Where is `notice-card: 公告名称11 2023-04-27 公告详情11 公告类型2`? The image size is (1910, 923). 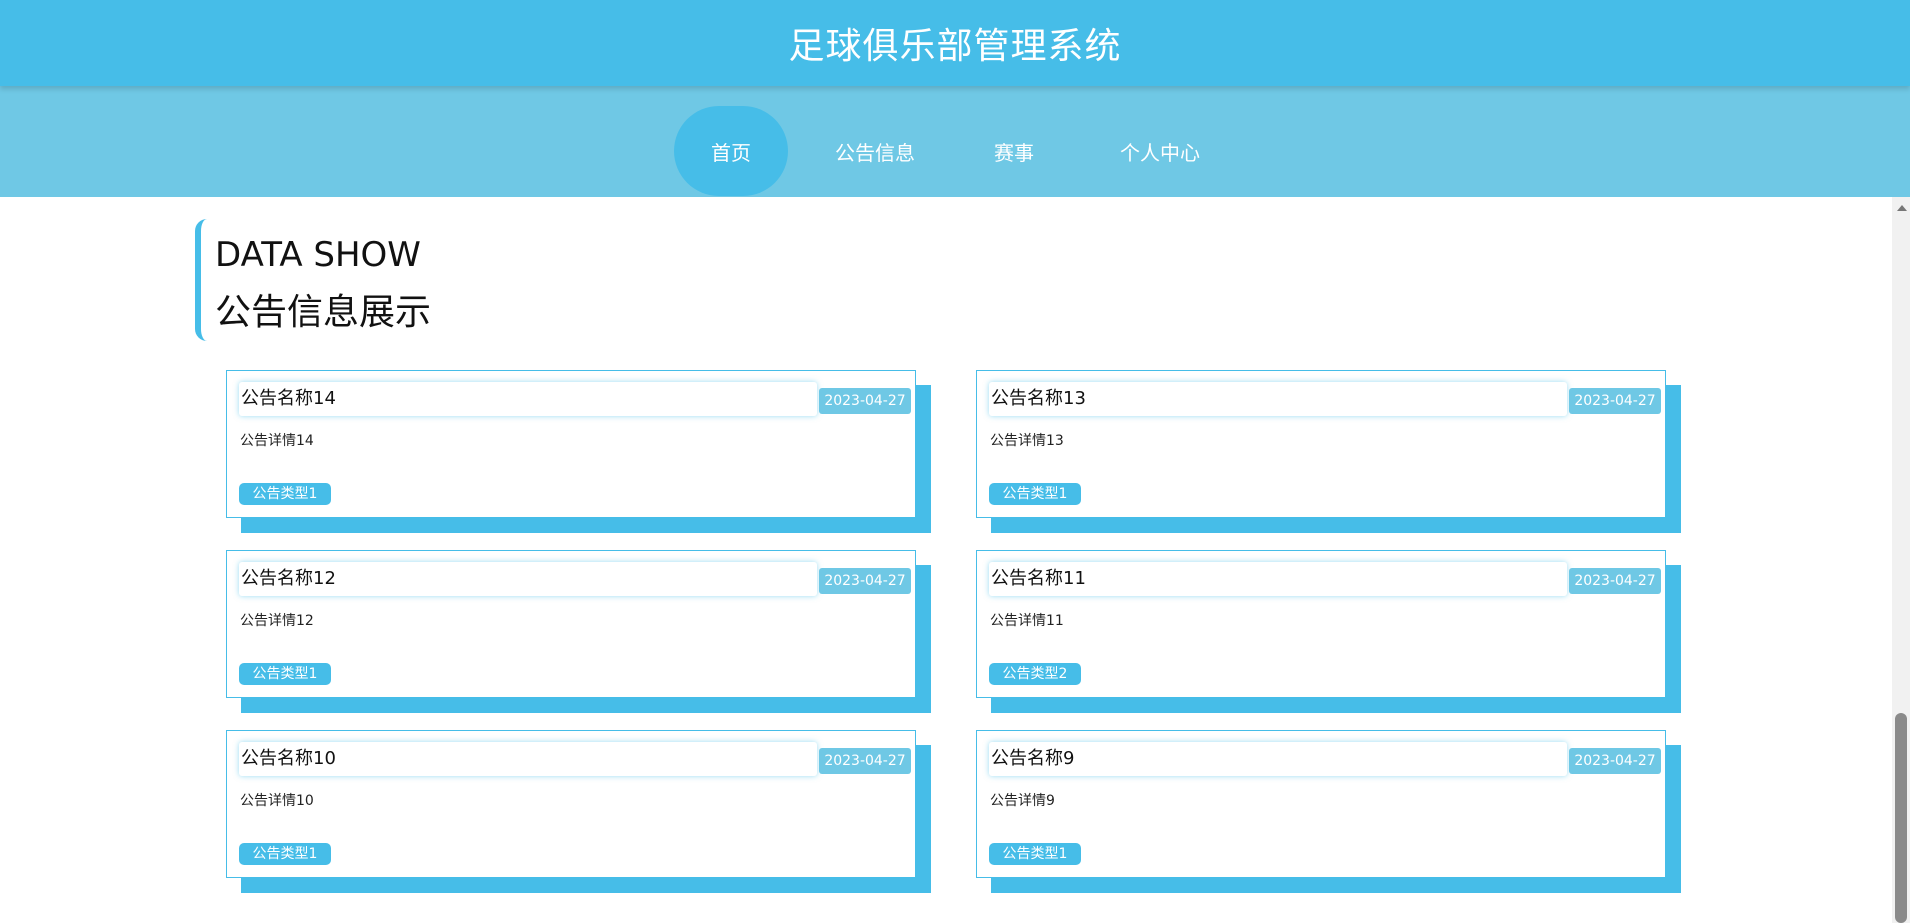 notice-card: 公告名称11 2023-04-27 公告详情11 公告类型2 is located at coordinates (1328, 631).